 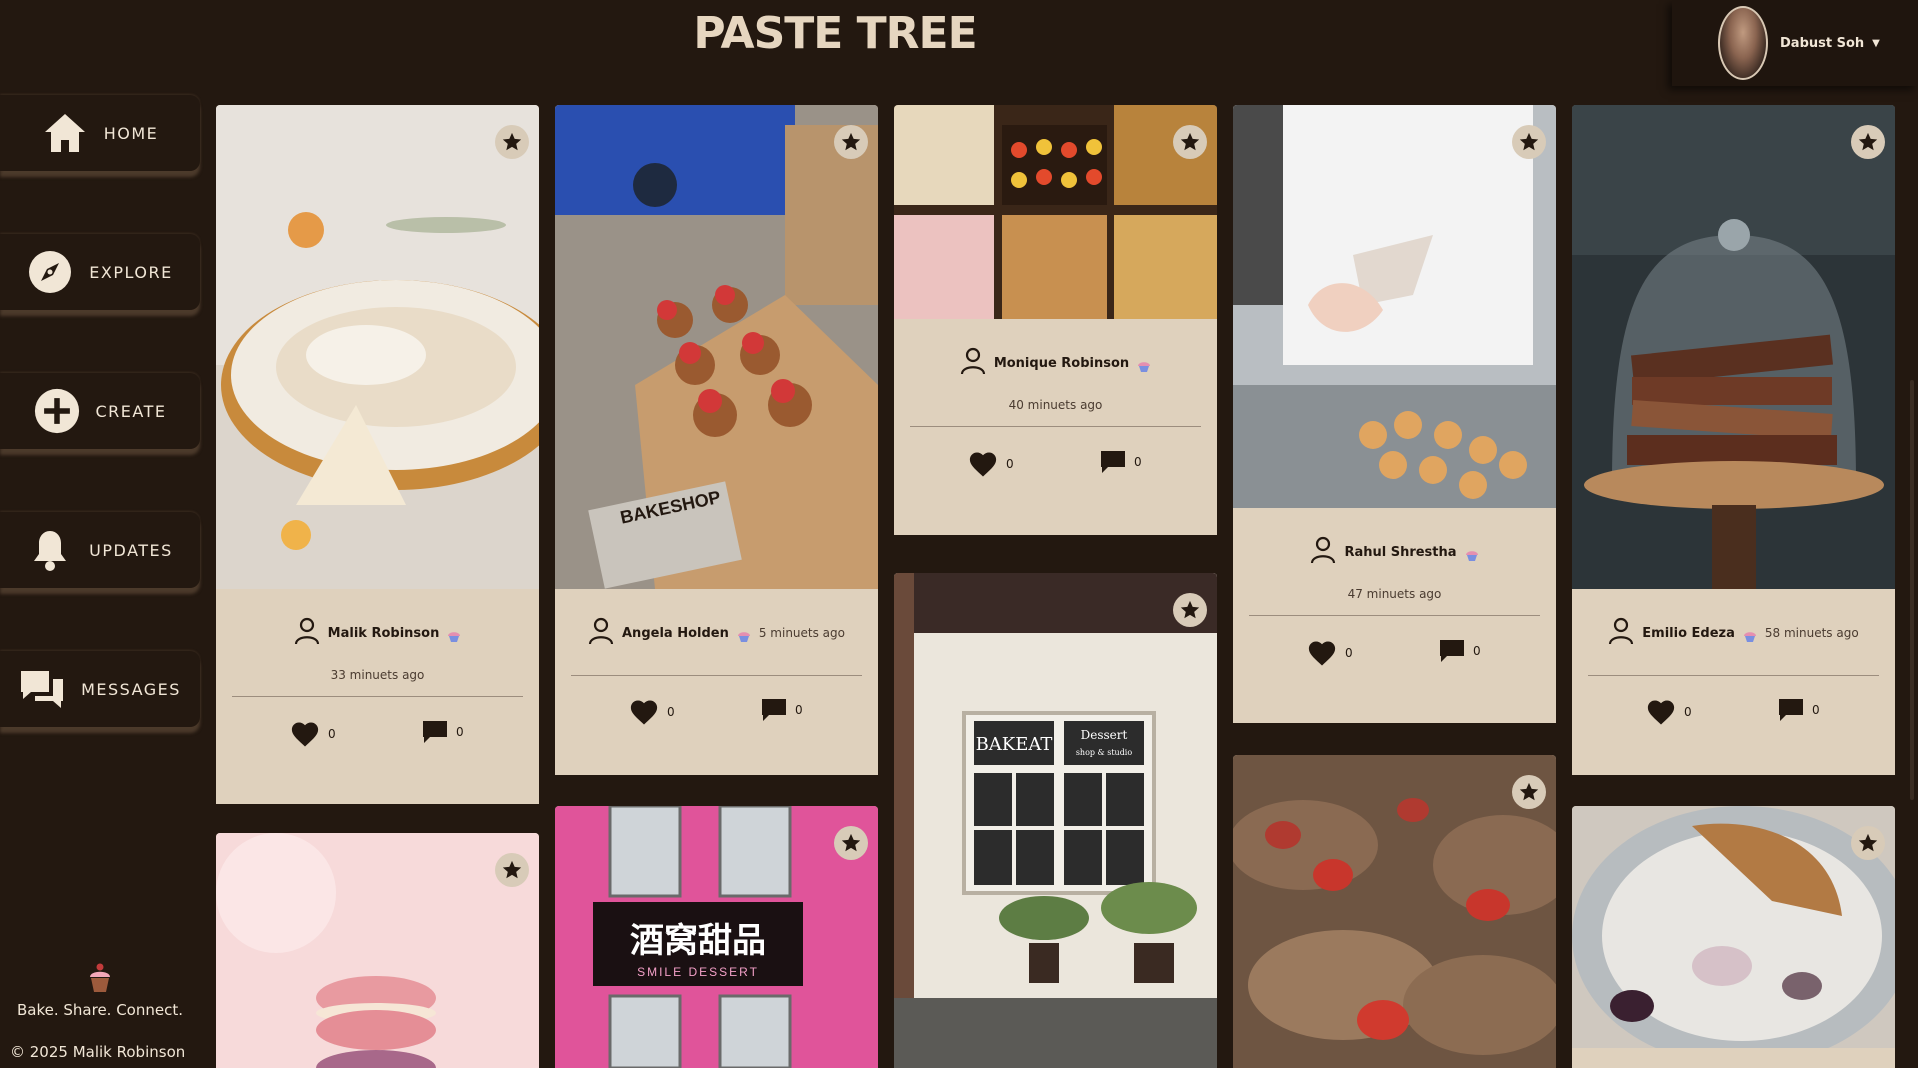 I want to click on scrollbar-thumb, so click(x=1912, y=590).